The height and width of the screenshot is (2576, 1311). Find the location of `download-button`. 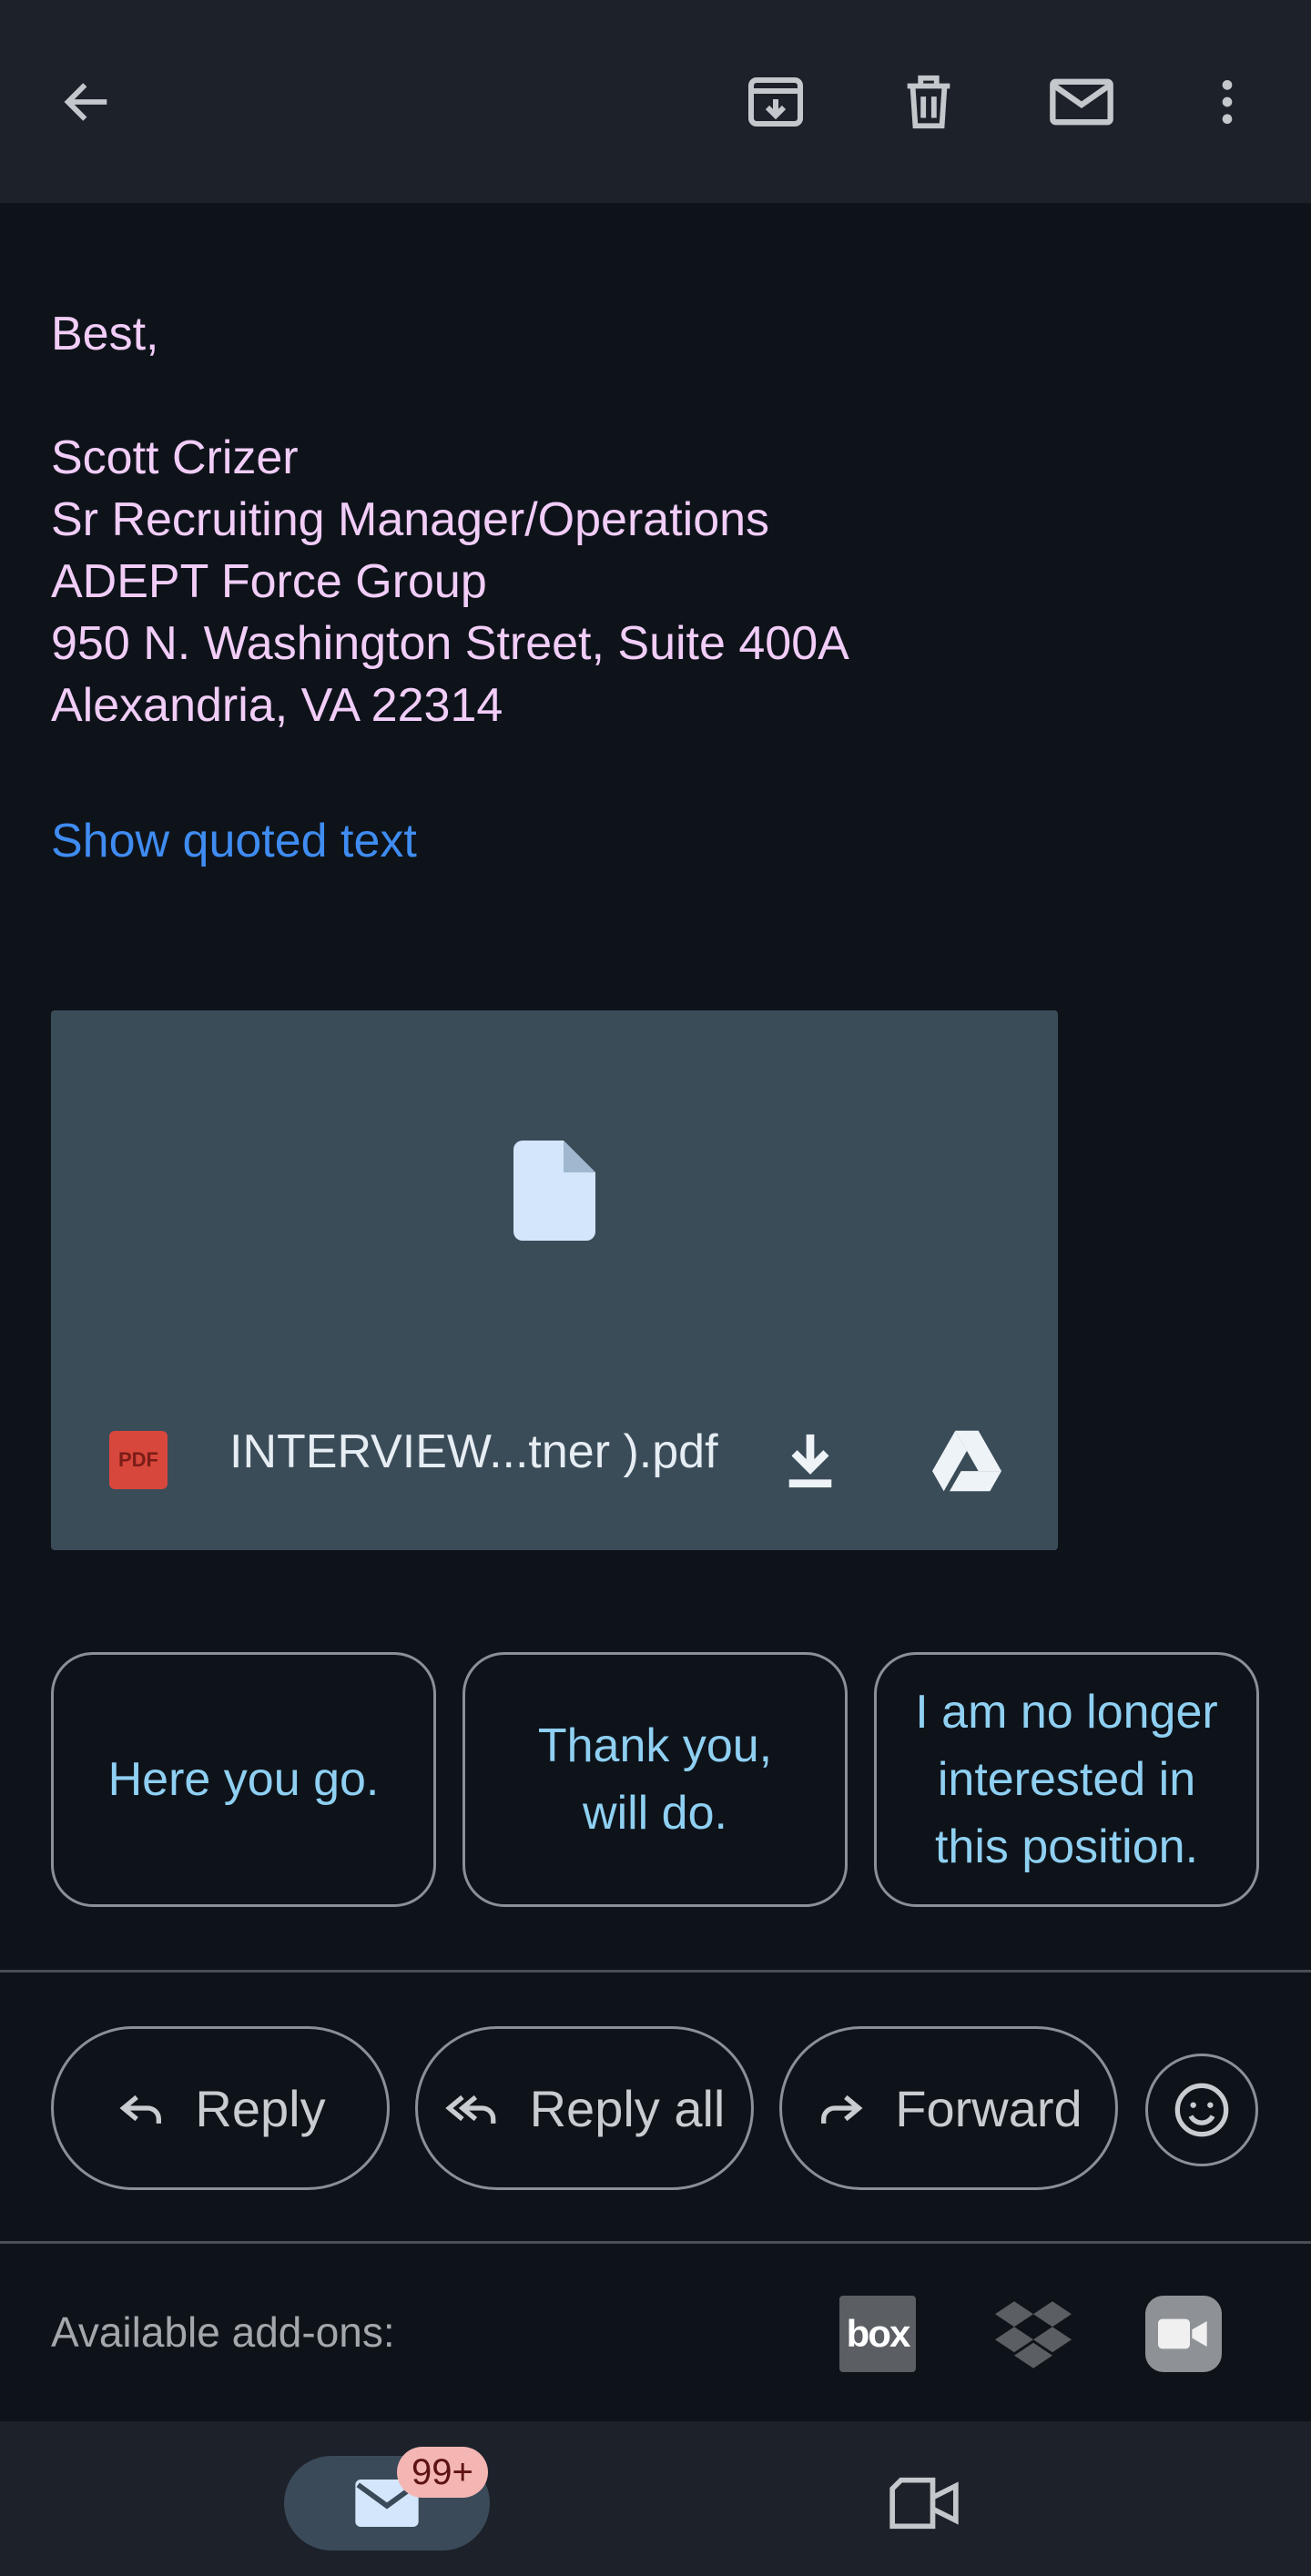

download-button is located at coordinates (810, 1461).